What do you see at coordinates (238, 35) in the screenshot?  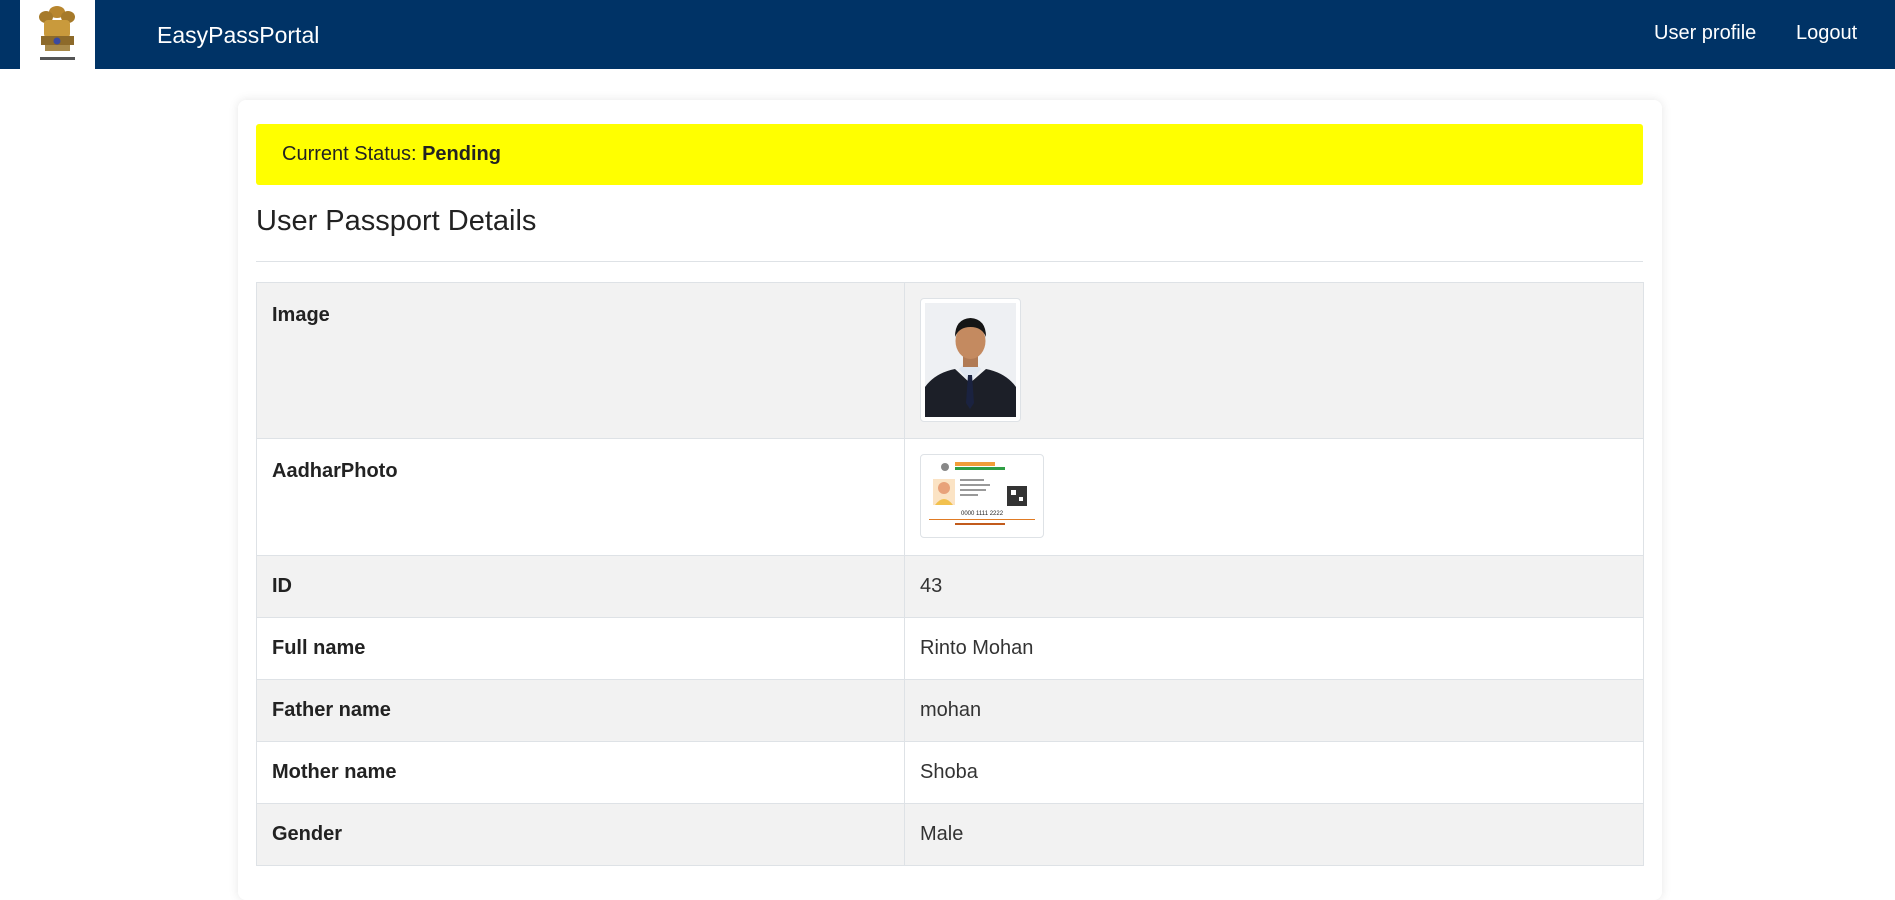 I see `brand-link: EasyPassPortal` at bounding box center [238, 35].